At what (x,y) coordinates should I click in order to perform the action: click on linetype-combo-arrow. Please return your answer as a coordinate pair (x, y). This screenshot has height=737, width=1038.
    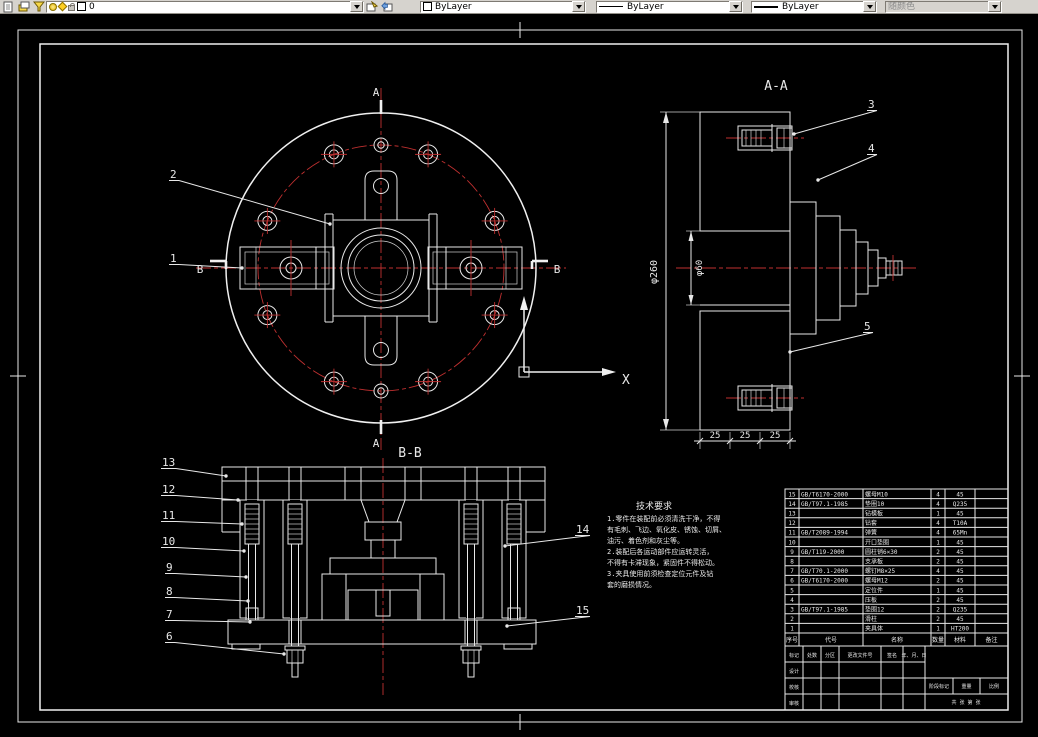
    Looking at the image, I should click on (735, 6).